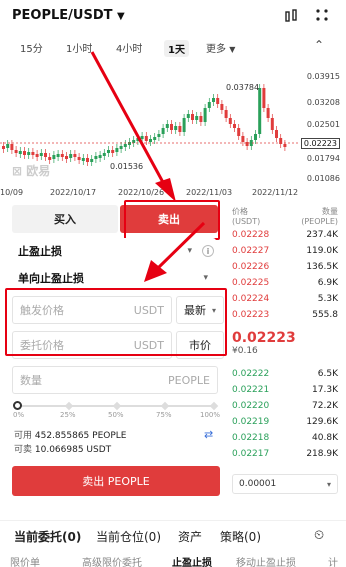 The height and width of the screenshot is (567, 346). I want to click on sub-tab-bar: 限价单 高级限价委托 止盈止损 移动止盈止损 计, so click(173, 558).